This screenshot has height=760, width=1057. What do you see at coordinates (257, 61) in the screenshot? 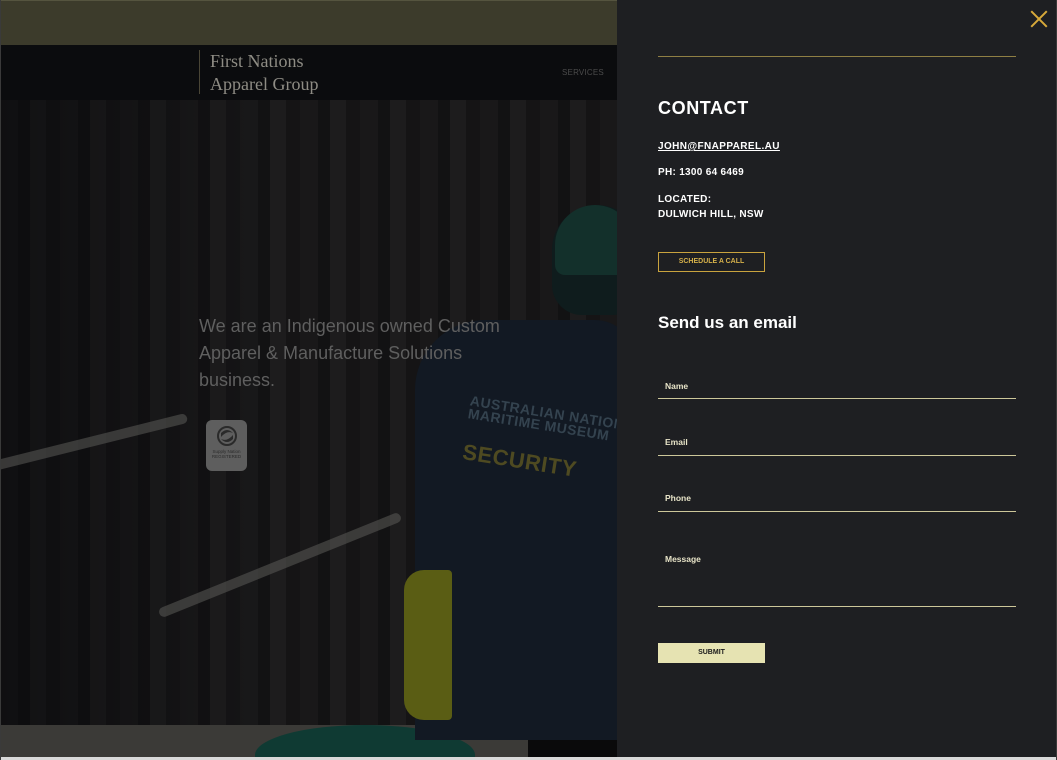
I see `brand-line-1: First Nations` at bounding box center [257, 61].